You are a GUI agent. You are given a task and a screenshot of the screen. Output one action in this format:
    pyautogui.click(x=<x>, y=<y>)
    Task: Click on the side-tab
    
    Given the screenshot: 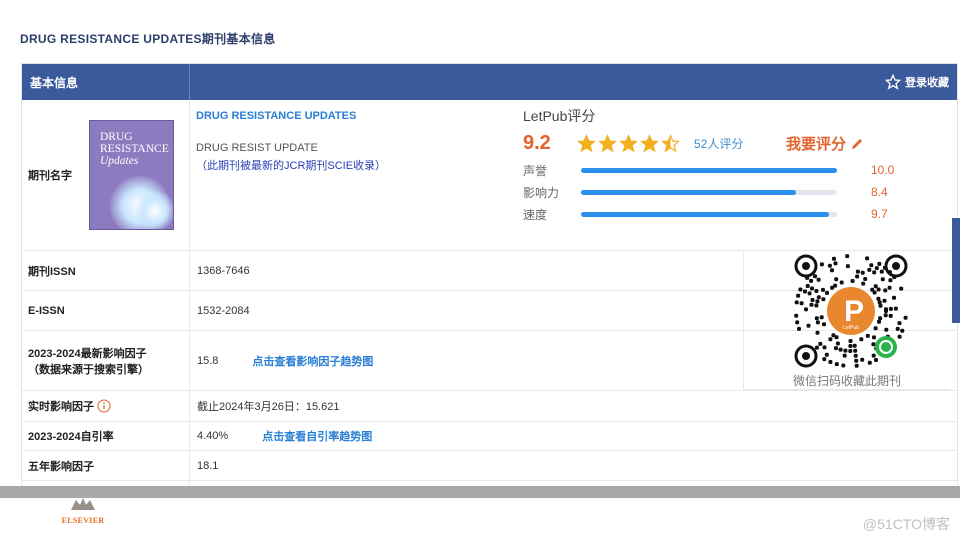 What is the action you would take?
    pyautogui.click(x=956, y=270)
    